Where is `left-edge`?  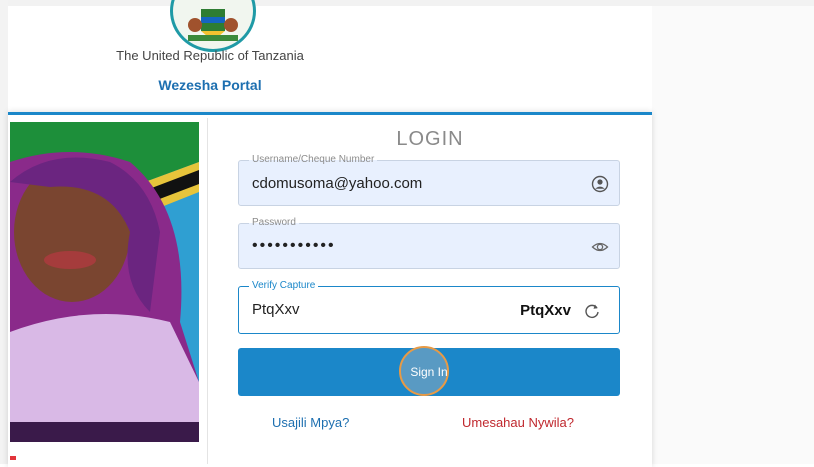
left-edge is located at coordinates (4, 232).